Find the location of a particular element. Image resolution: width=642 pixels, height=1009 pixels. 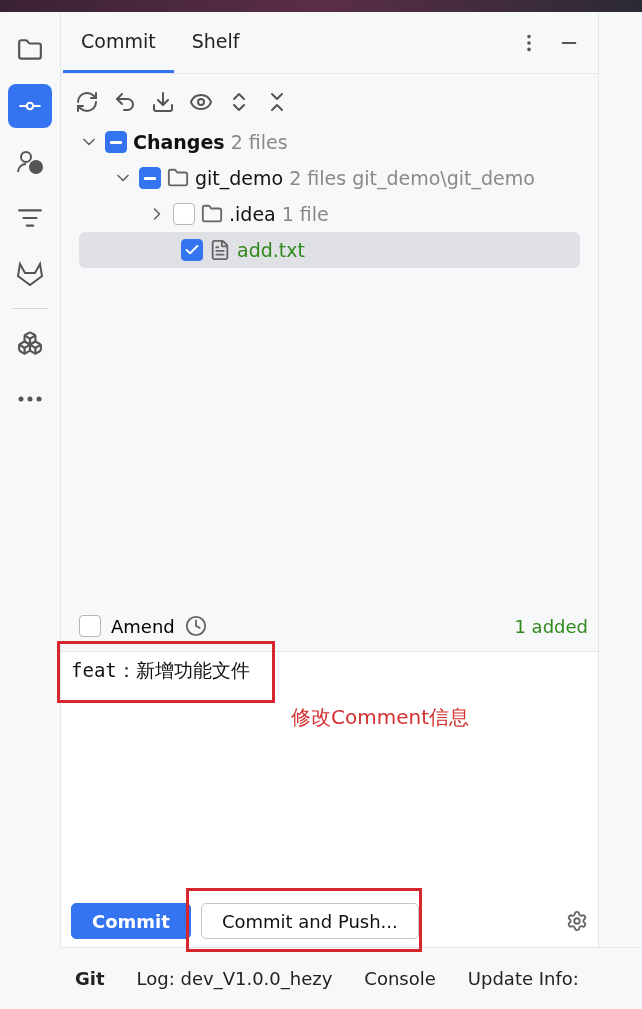

tab: Commit is located at coordinates (118, 42).